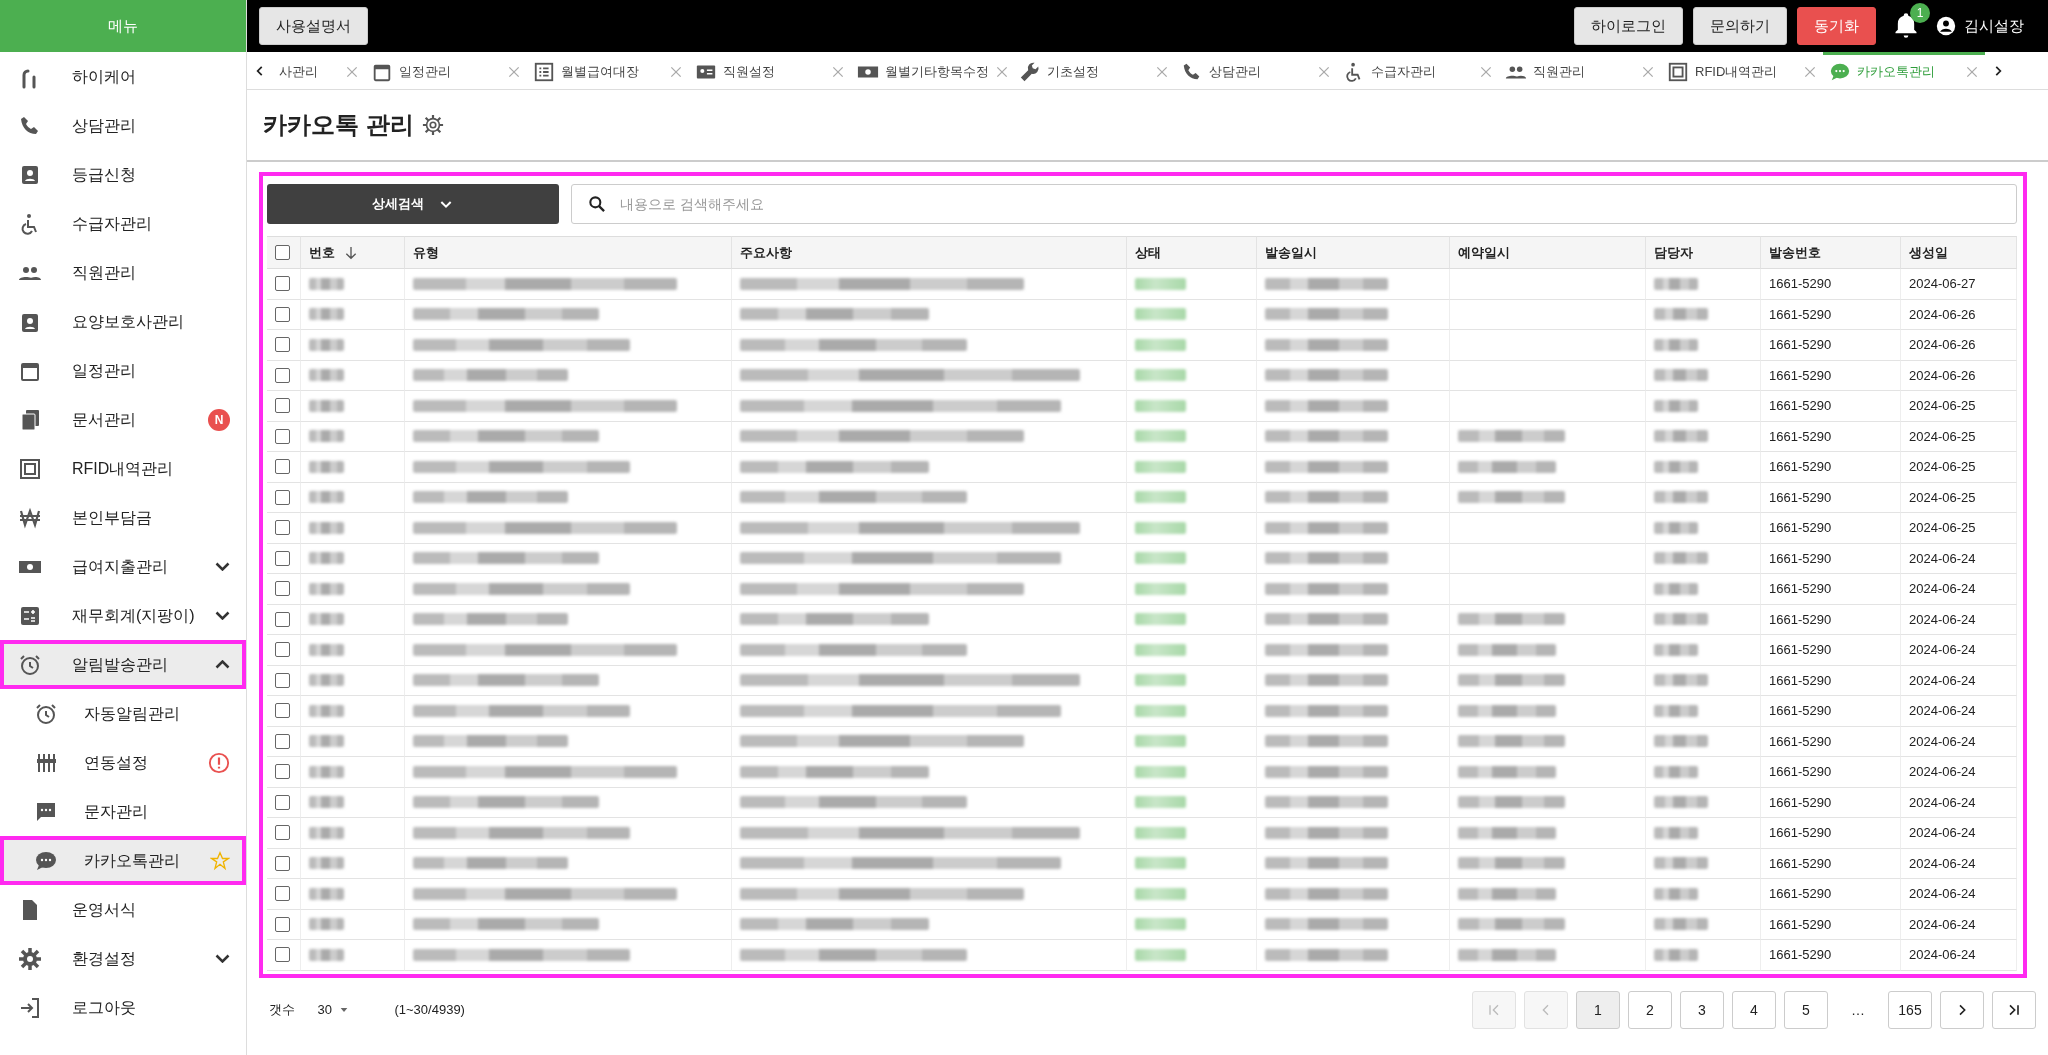 This screenshot has width=2048, height=1055. I want to click on menu-item: 상담관리, so click(123, 125).